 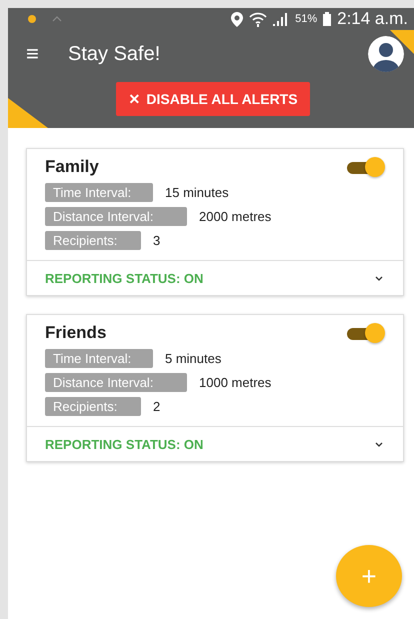 What do you see at coordinates (57, 19) in the screenshot?
I see `caret-icon` at bounding box center [57, 19].